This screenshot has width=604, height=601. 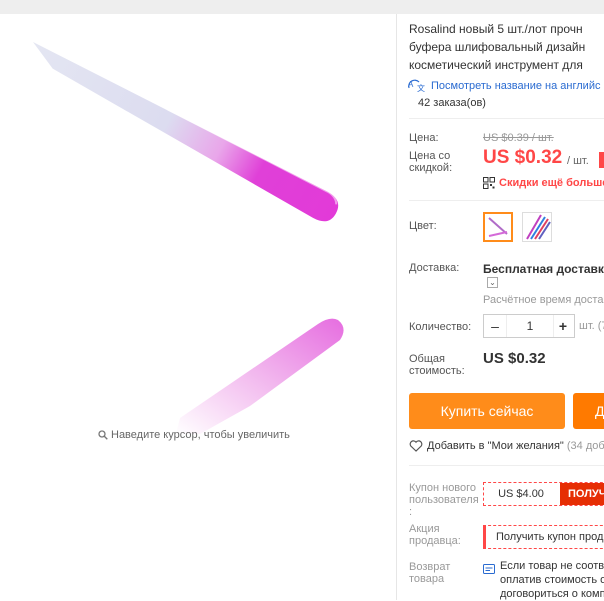 What do you see at coordinates (543, 269) in the screenshot?
I see `shipping-value: Бесплатная доставка в` at bounding box center [543, 269].